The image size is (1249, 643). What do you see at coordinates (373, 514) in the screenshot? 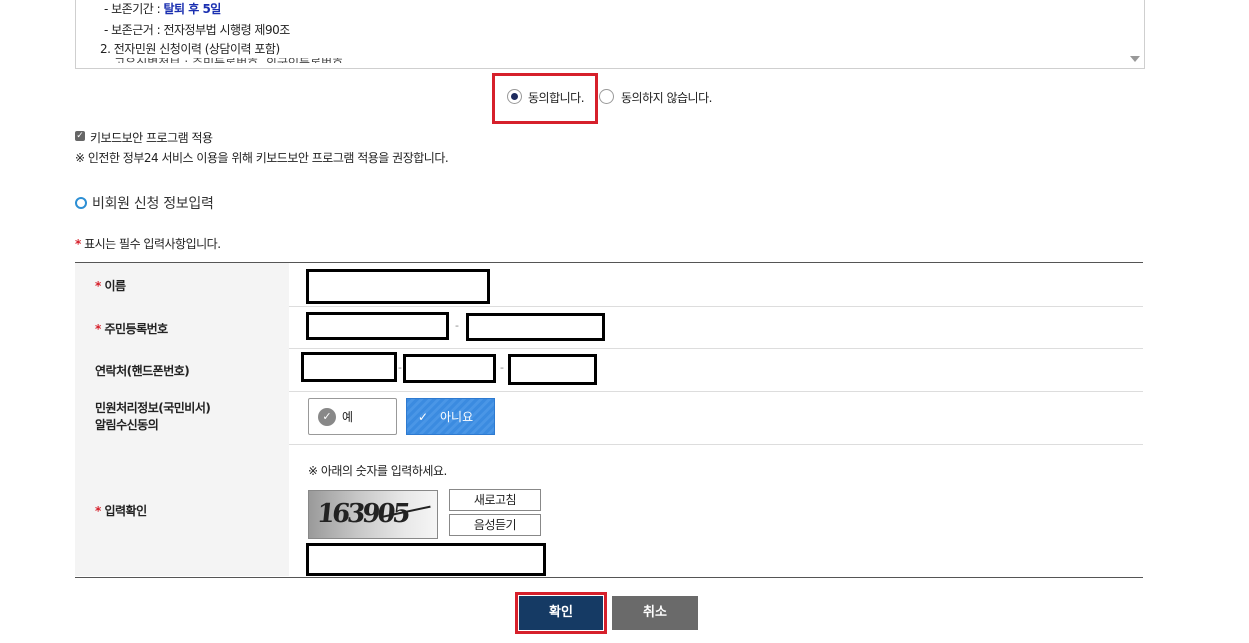
I see `captcha-image: 163905` at bounding box center [373, 514].